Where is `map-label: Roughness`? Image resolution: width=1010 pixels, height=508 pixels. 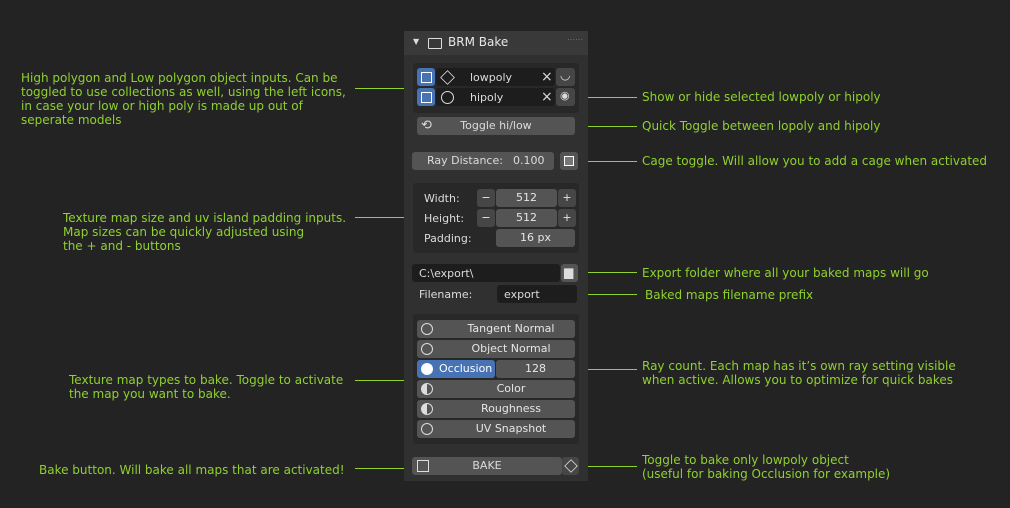
map-label: Roughness is located at coordinates (510, 408).